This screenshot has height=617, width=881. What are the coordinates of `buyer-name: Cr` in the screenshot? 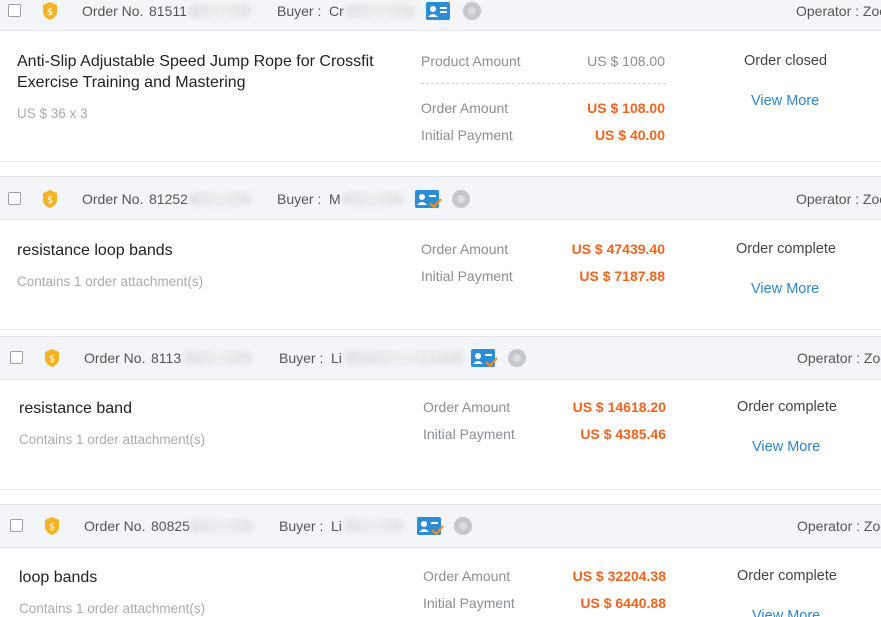 It's located at (336, 11).